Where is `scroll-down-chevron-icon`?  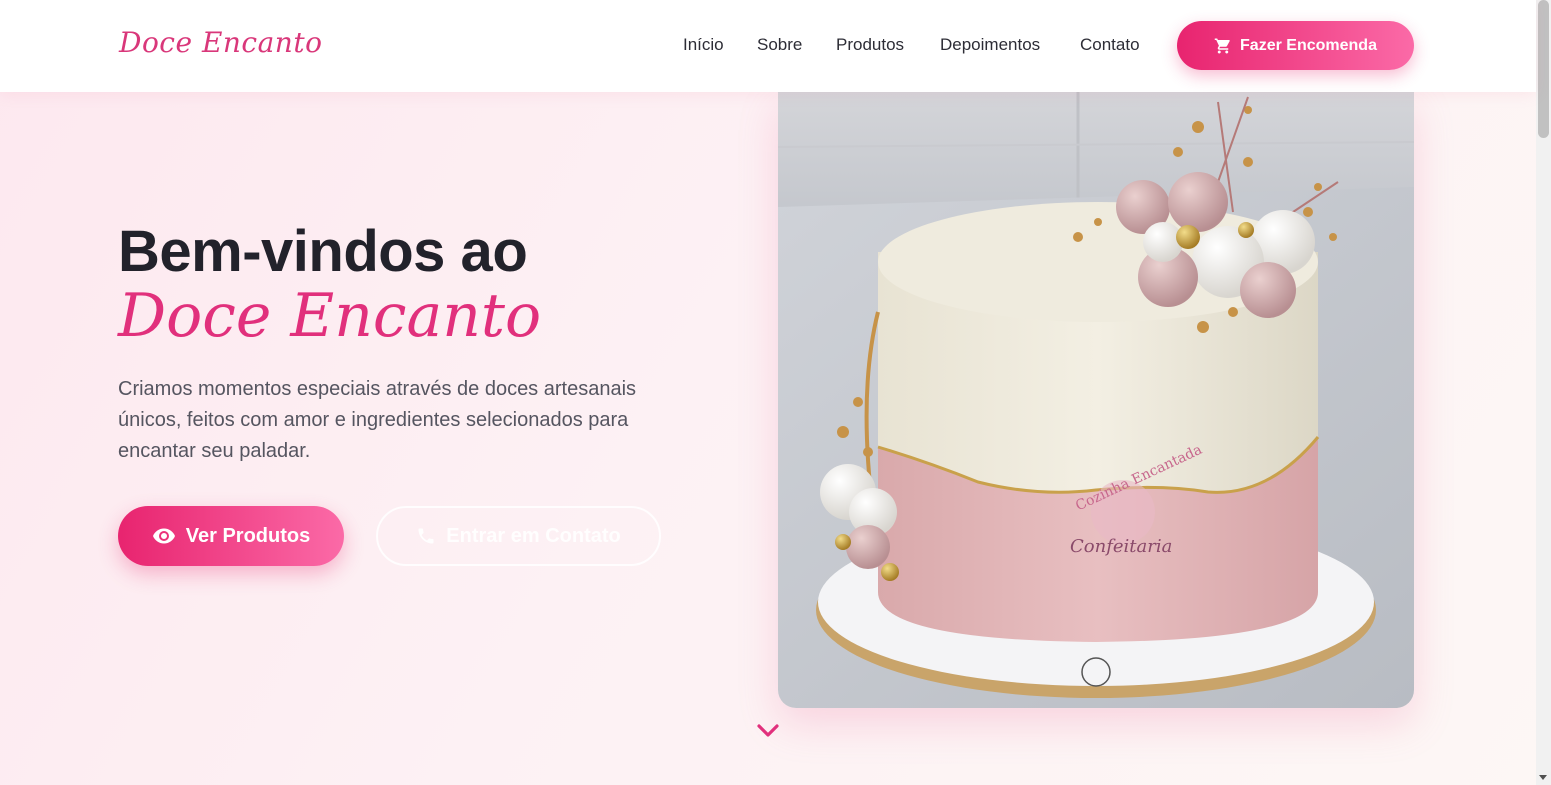 scroll-down-chevron-icon is located at coordinates (768, 731).